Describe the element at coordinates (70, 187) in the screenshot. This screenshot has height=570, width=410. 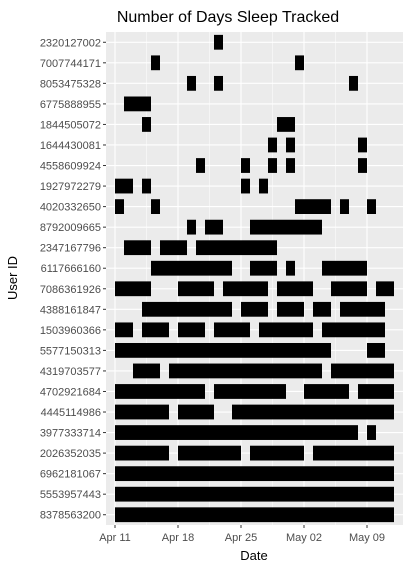
I see `y-tick-label: 1927972279` at that location.